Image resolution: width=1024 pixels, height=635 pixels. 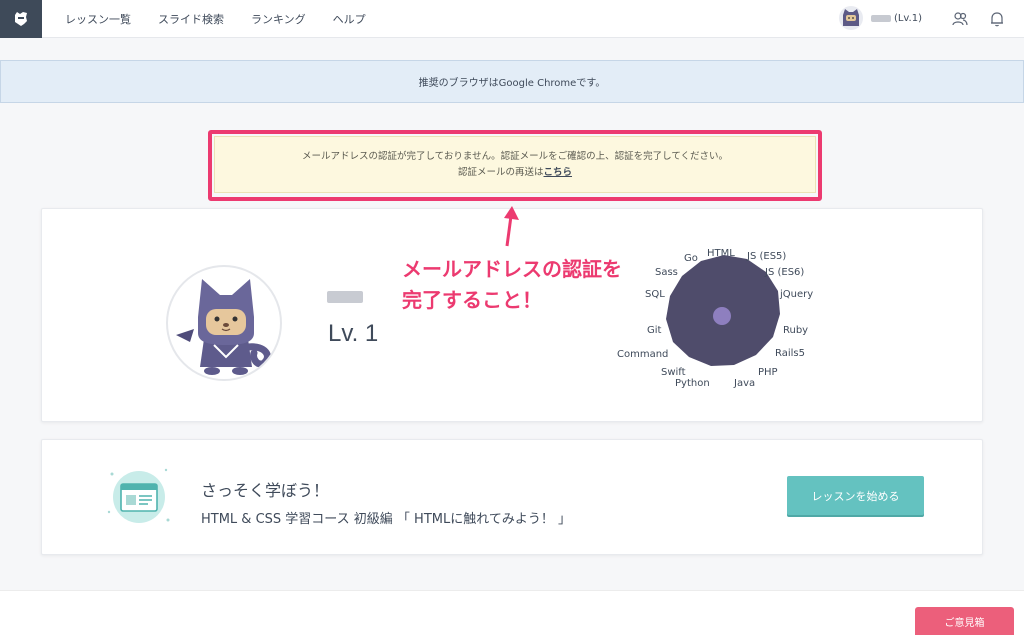 I want to click on skill-label-python: Python, so click(x=692, y=383).